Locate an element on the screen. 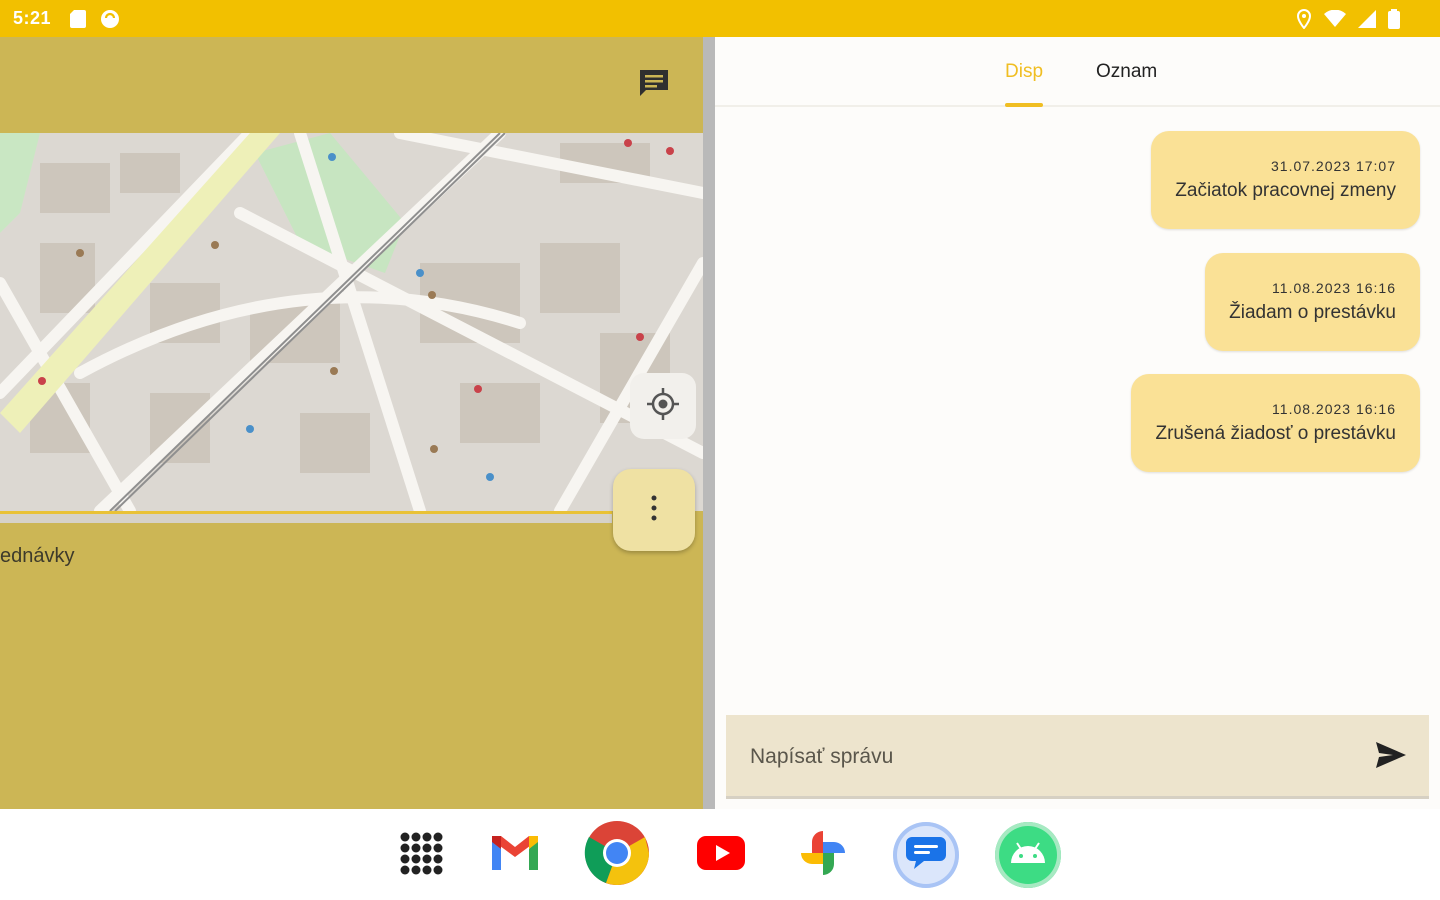 The image size is (1440, 900). photos-pinwheel-icon is located at coordinates (823, 855).